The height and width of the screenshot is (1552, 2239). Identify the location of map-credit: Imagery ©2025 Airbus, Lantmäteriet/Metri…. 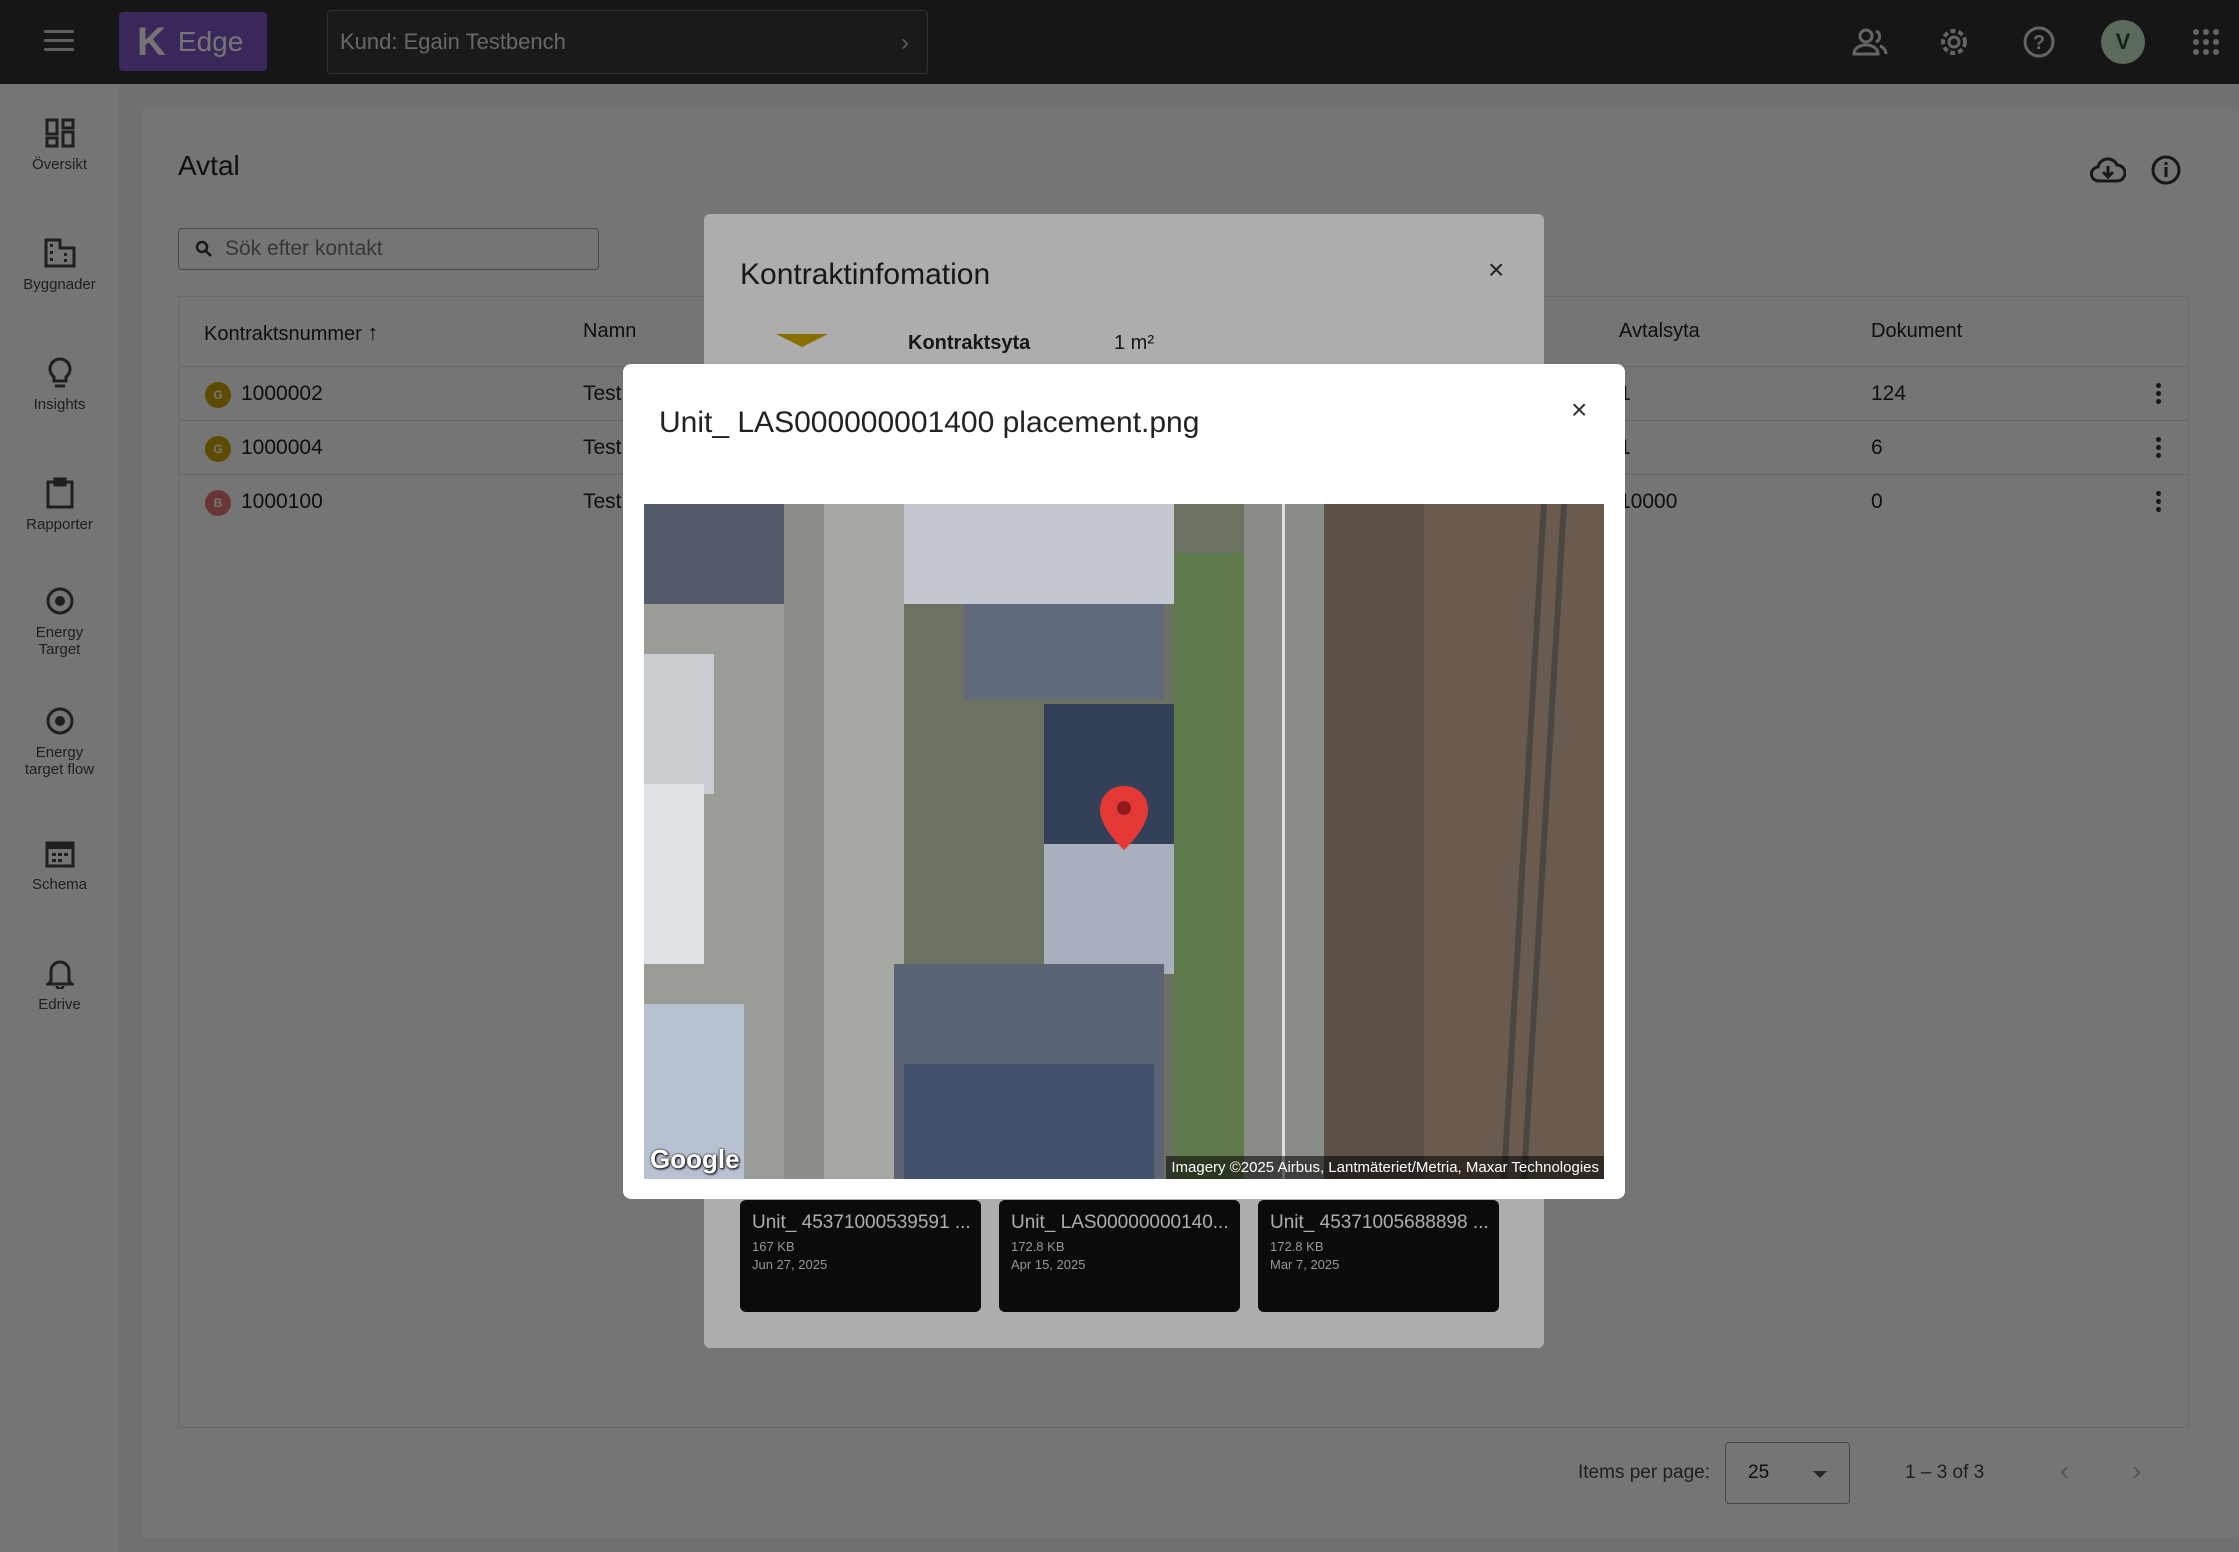
(1385, 1167).